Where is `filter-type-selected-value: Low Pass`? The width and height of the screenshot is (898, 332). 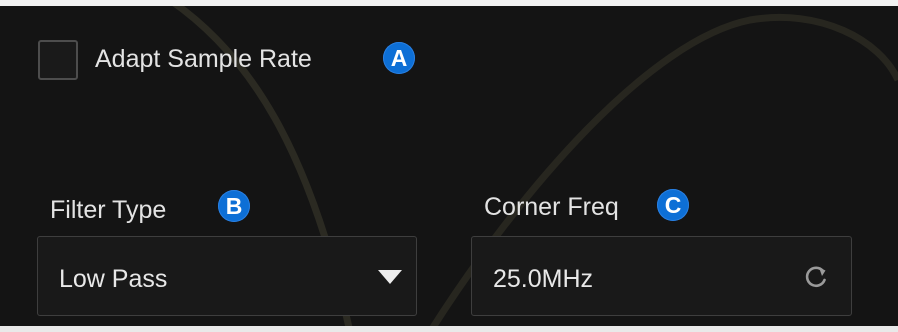 filter-type-selected-value: Low Pass is located at coordinates (113, 279).